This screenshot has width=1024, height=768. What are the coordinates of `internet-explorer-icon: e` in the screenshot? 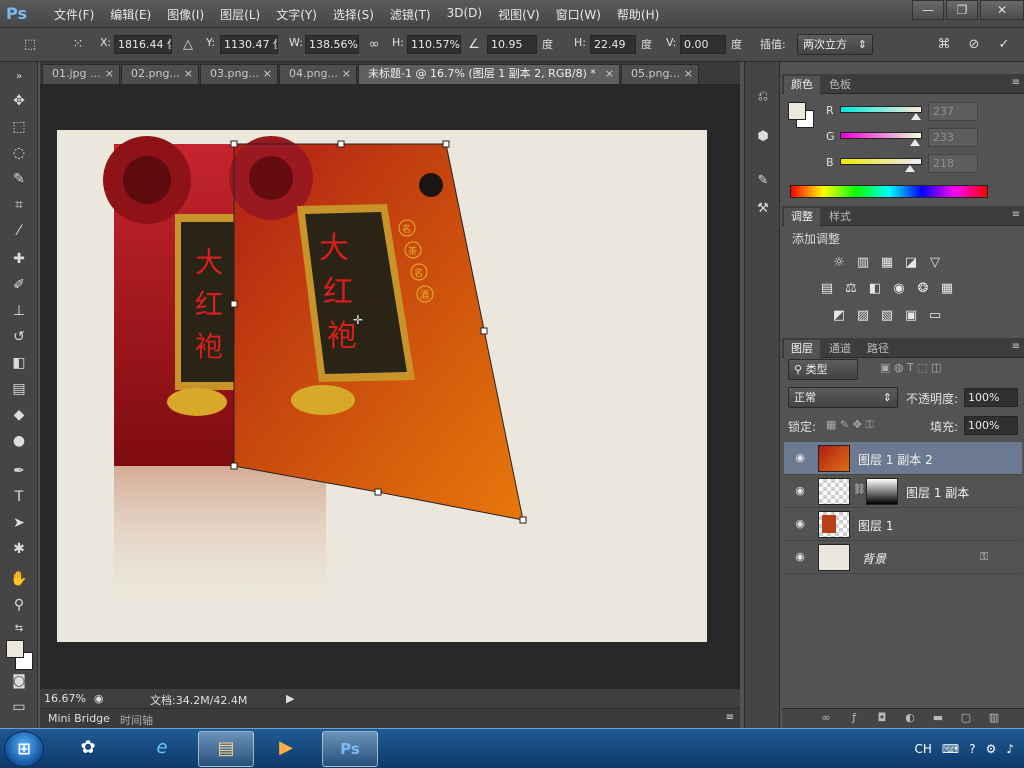 It's located at (162, 749).